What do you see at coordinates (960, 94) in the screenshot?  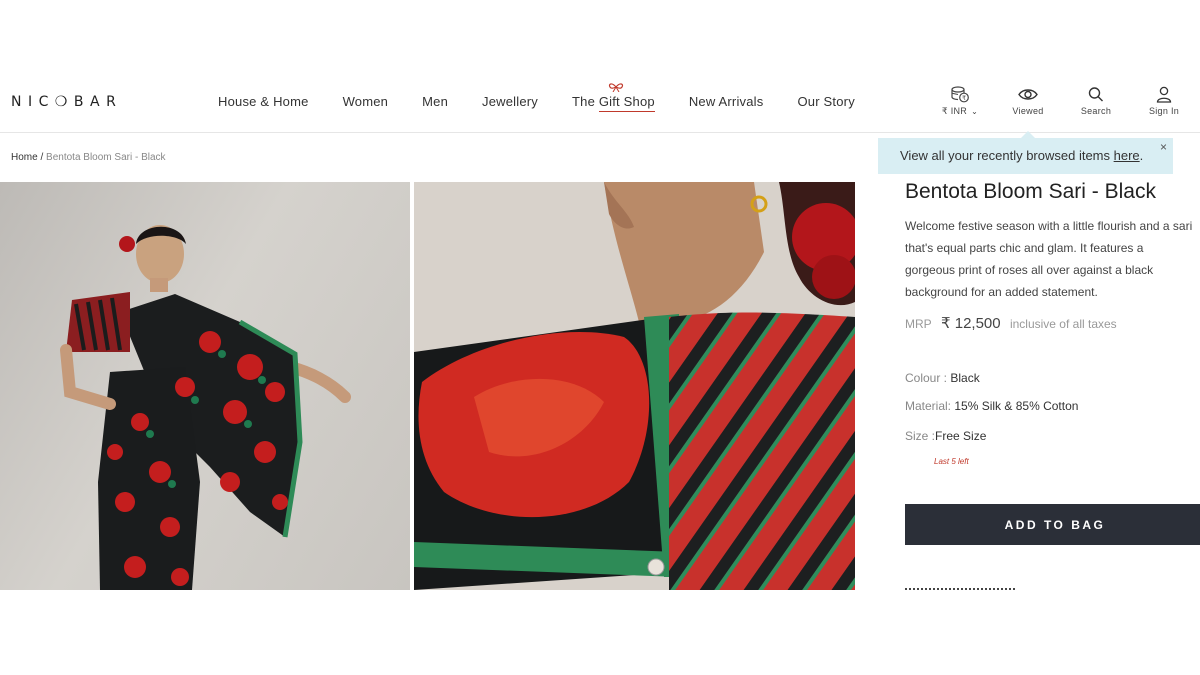 I see `currency-coins-icon: ₹` at bounding box center [960, 94].